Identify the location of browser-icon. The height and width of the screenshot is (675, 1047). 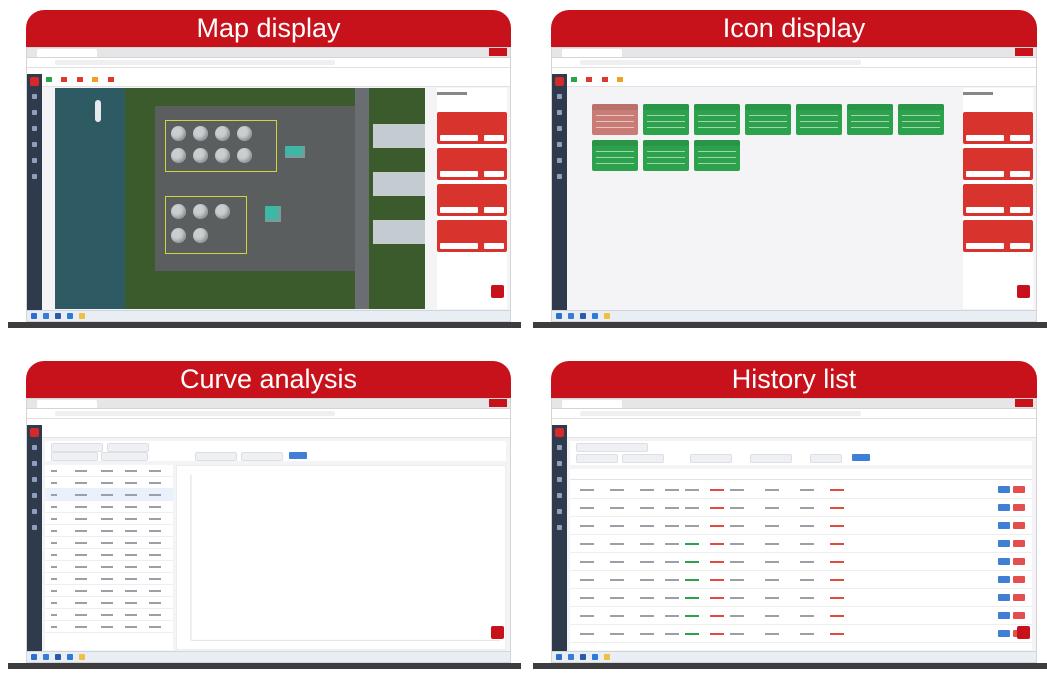
(595, 657).